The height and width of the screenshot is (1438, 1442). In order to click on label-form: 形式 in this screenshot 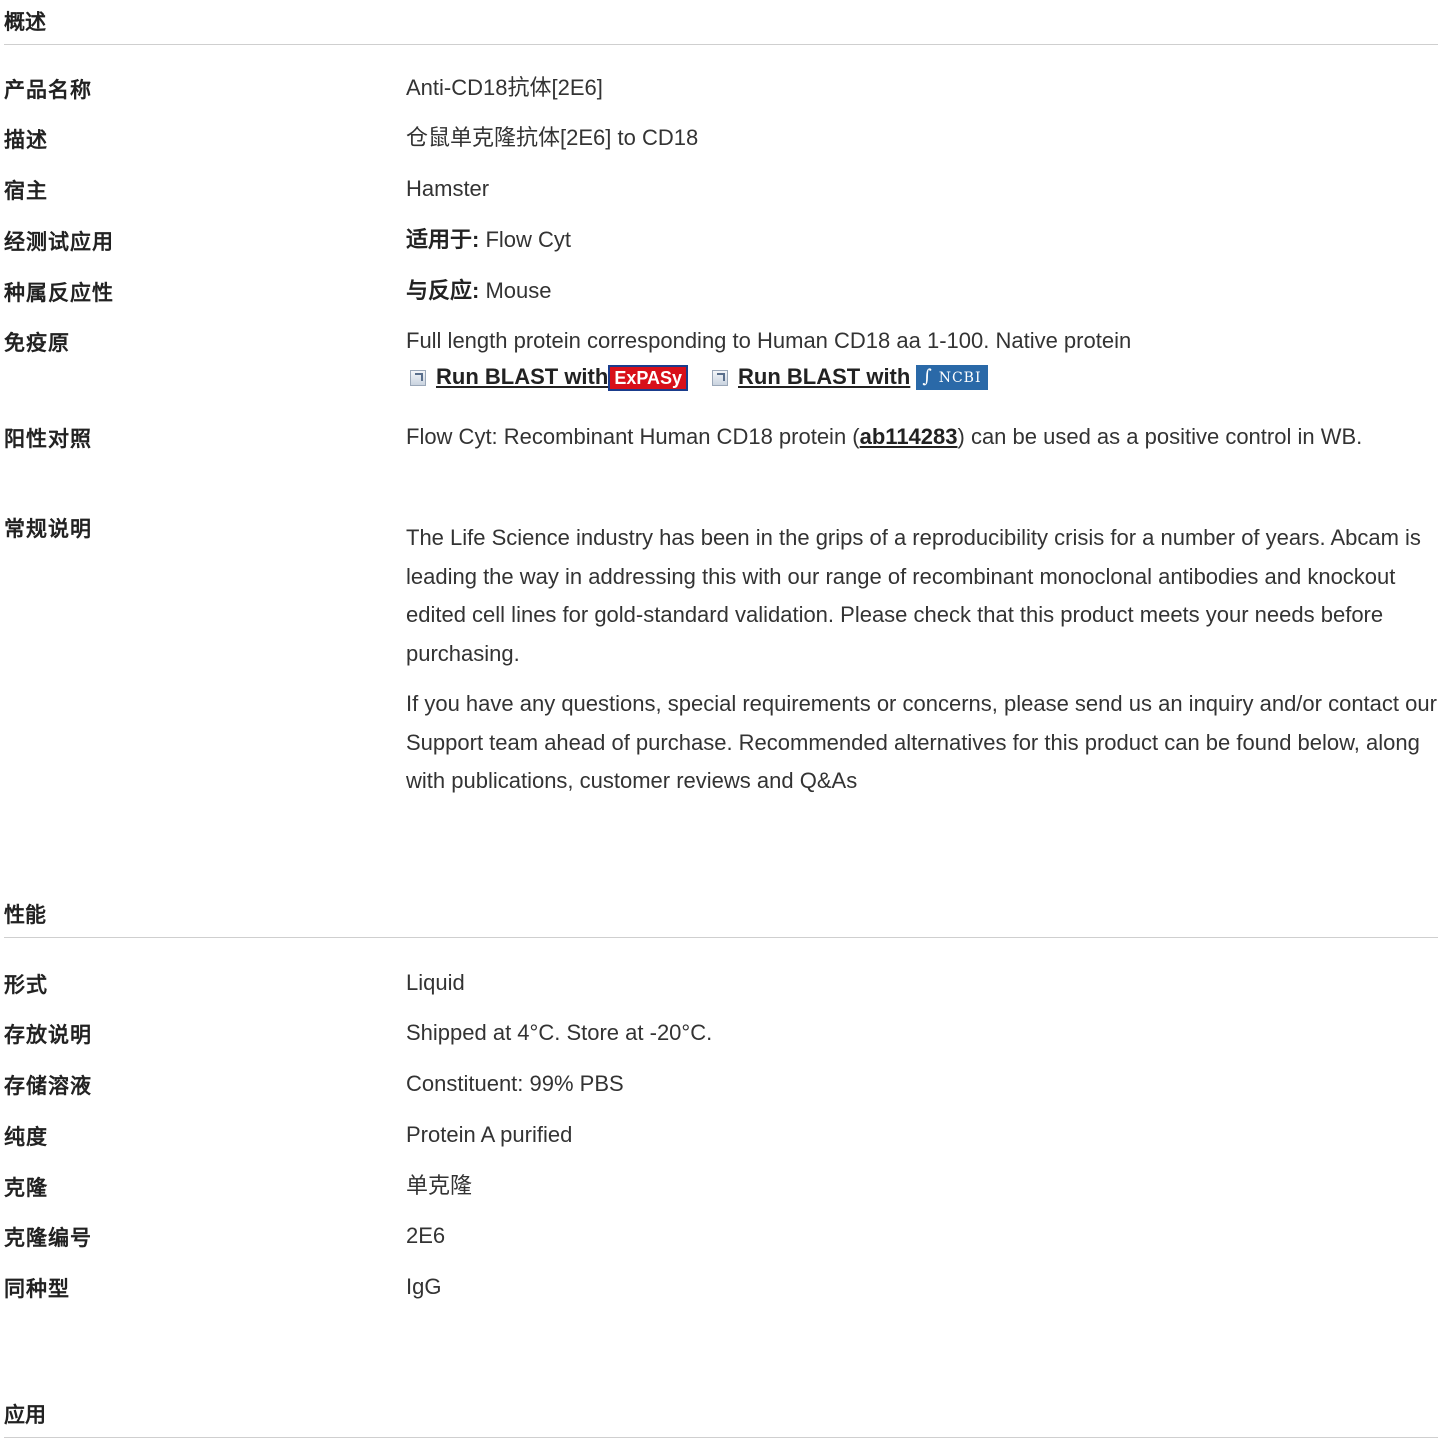, I will do `click(26, 985)`.